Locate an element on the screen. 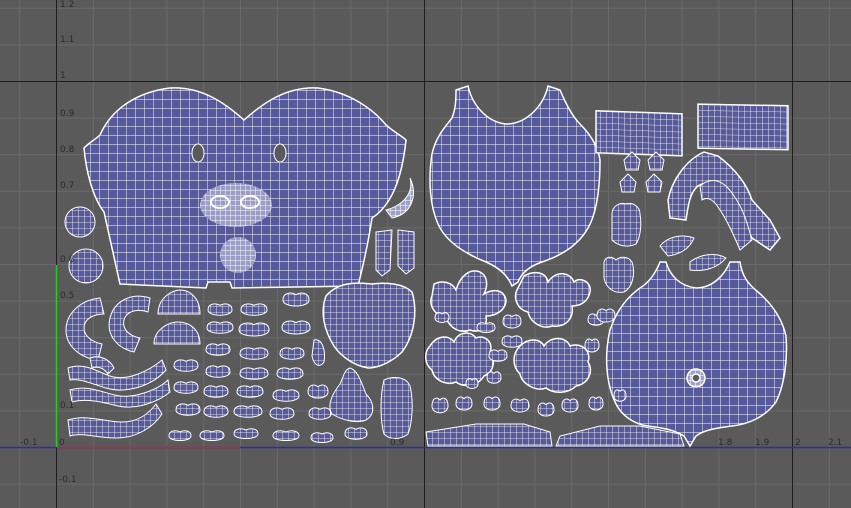 The image size is (851, 508). u-tick-2.1: 2.1 is located at coordinates (835, 443).